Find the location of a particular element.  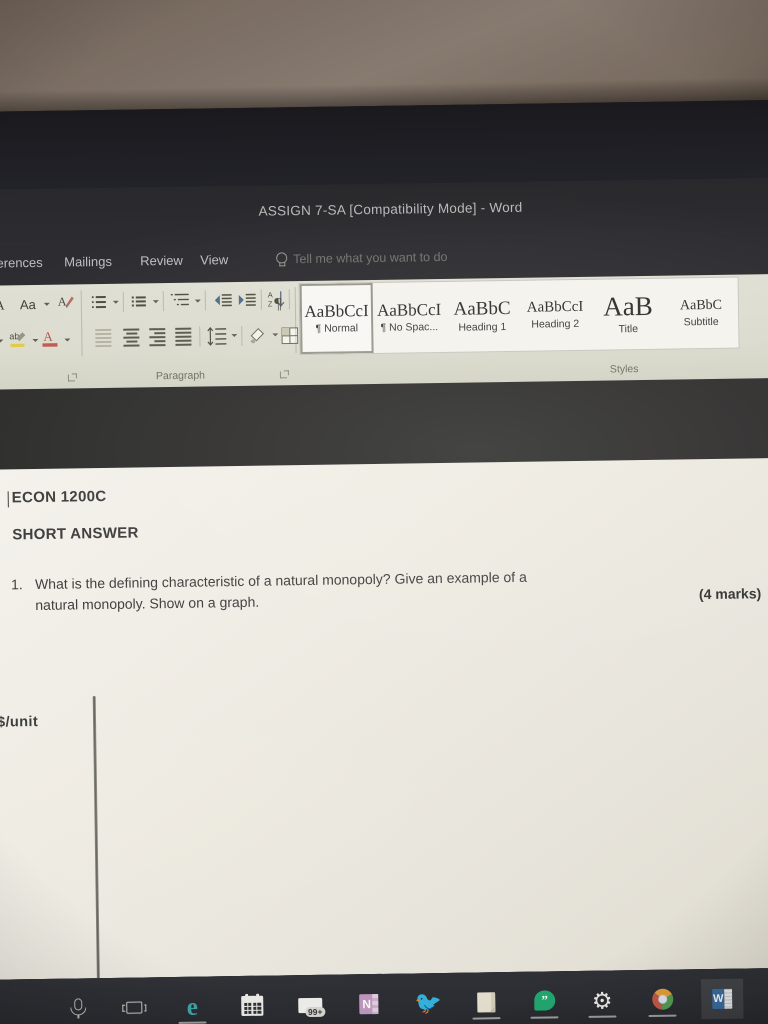

sticky-notes-icon is located at coordinates (486, 1002).